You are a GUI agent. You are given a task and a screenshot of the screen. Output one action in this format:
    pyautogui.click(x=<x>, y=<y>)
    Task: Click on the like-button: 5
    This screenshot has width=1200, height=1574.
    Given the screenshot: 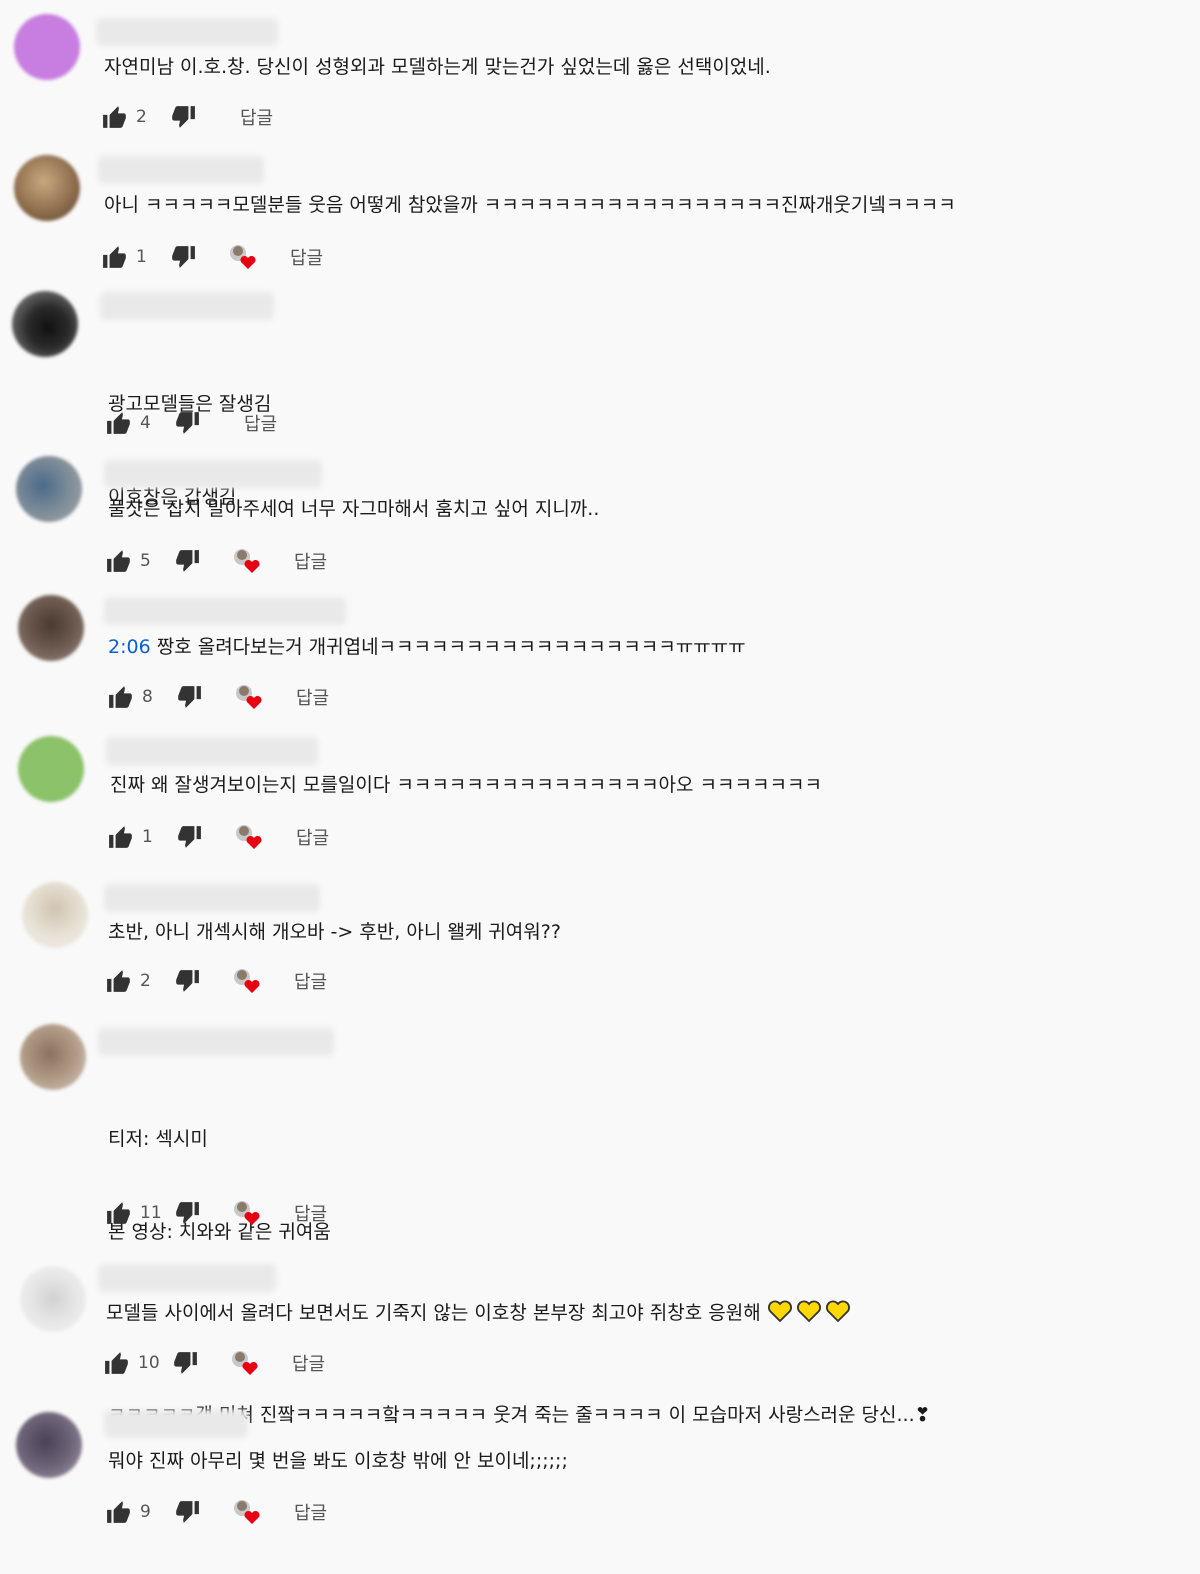 What is the action you would take?
    pyautogui.click(x=140, y=561)
    